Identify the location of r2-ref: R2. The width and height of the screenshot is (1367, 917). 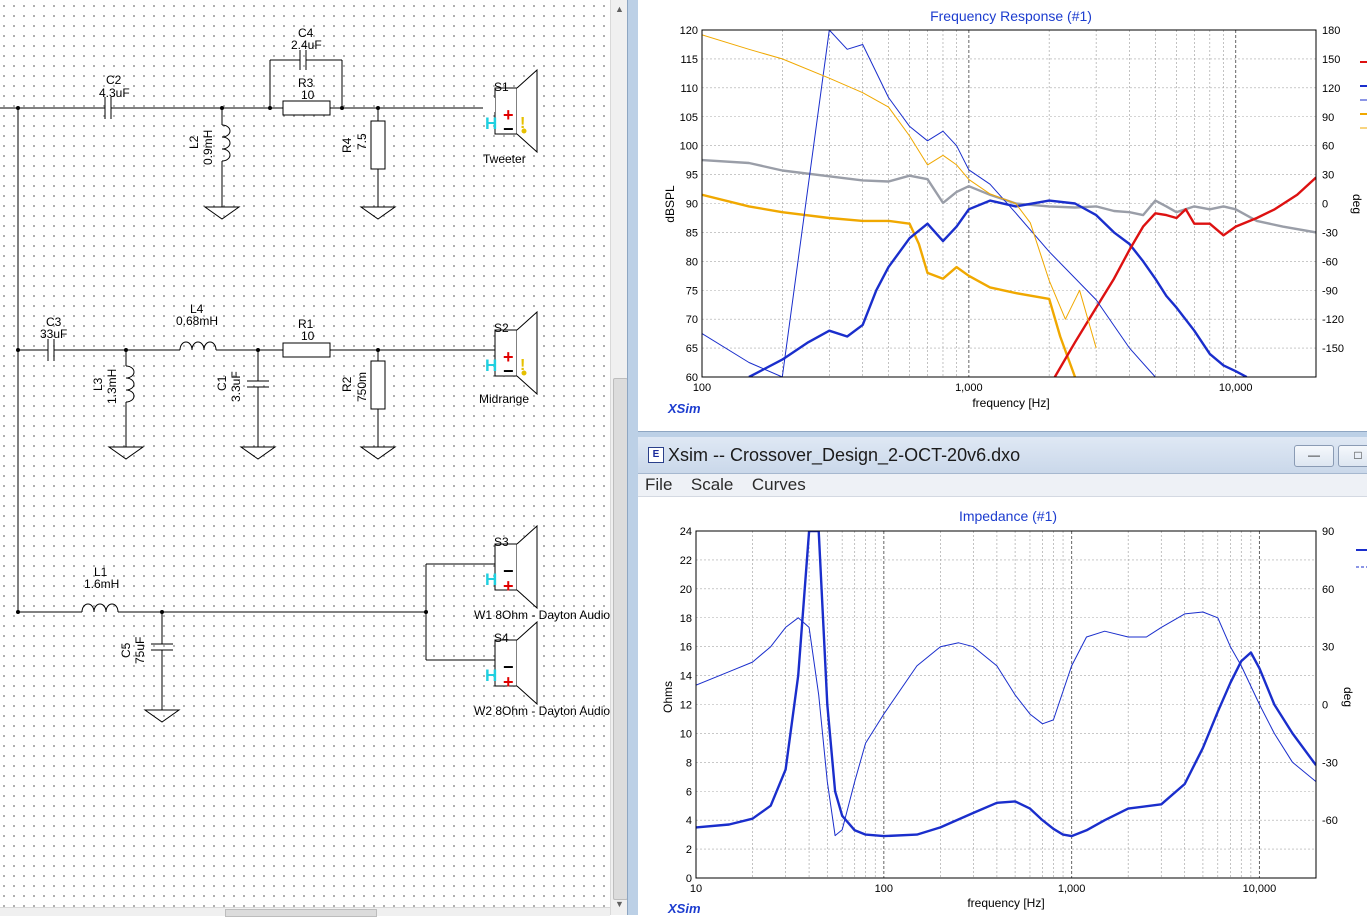
(347, 384).